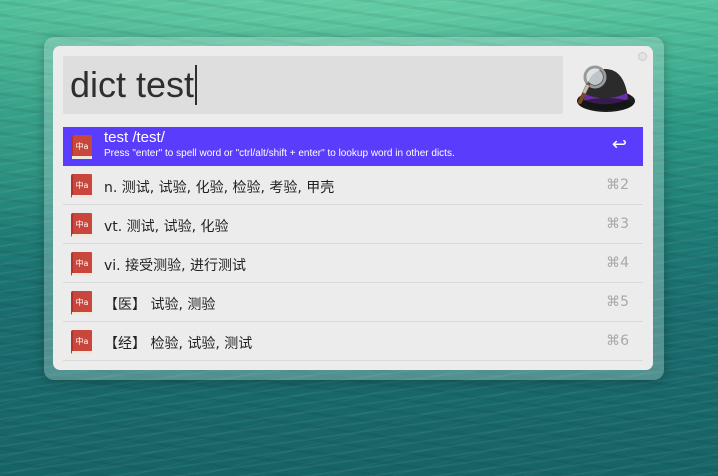  Describe the element at coordinates (617, 302) in the screenshot. I see `result-shortcut: ⌘5` at that location.